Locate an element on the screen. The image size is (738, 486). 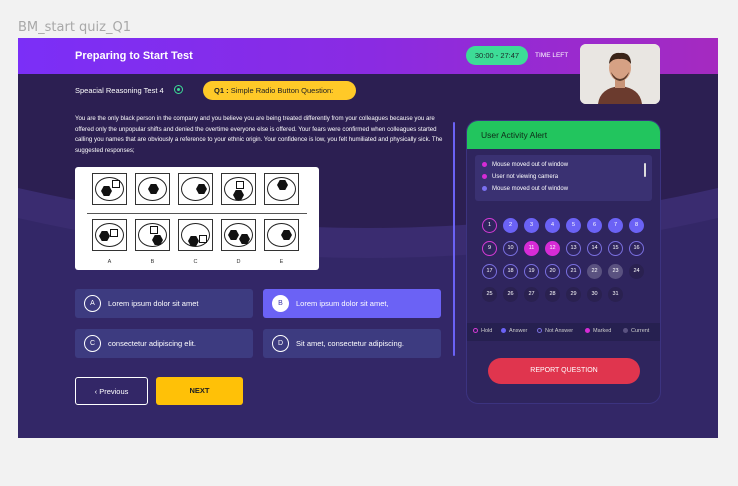
figure-label-d: D is located at coordinates (238, 262).